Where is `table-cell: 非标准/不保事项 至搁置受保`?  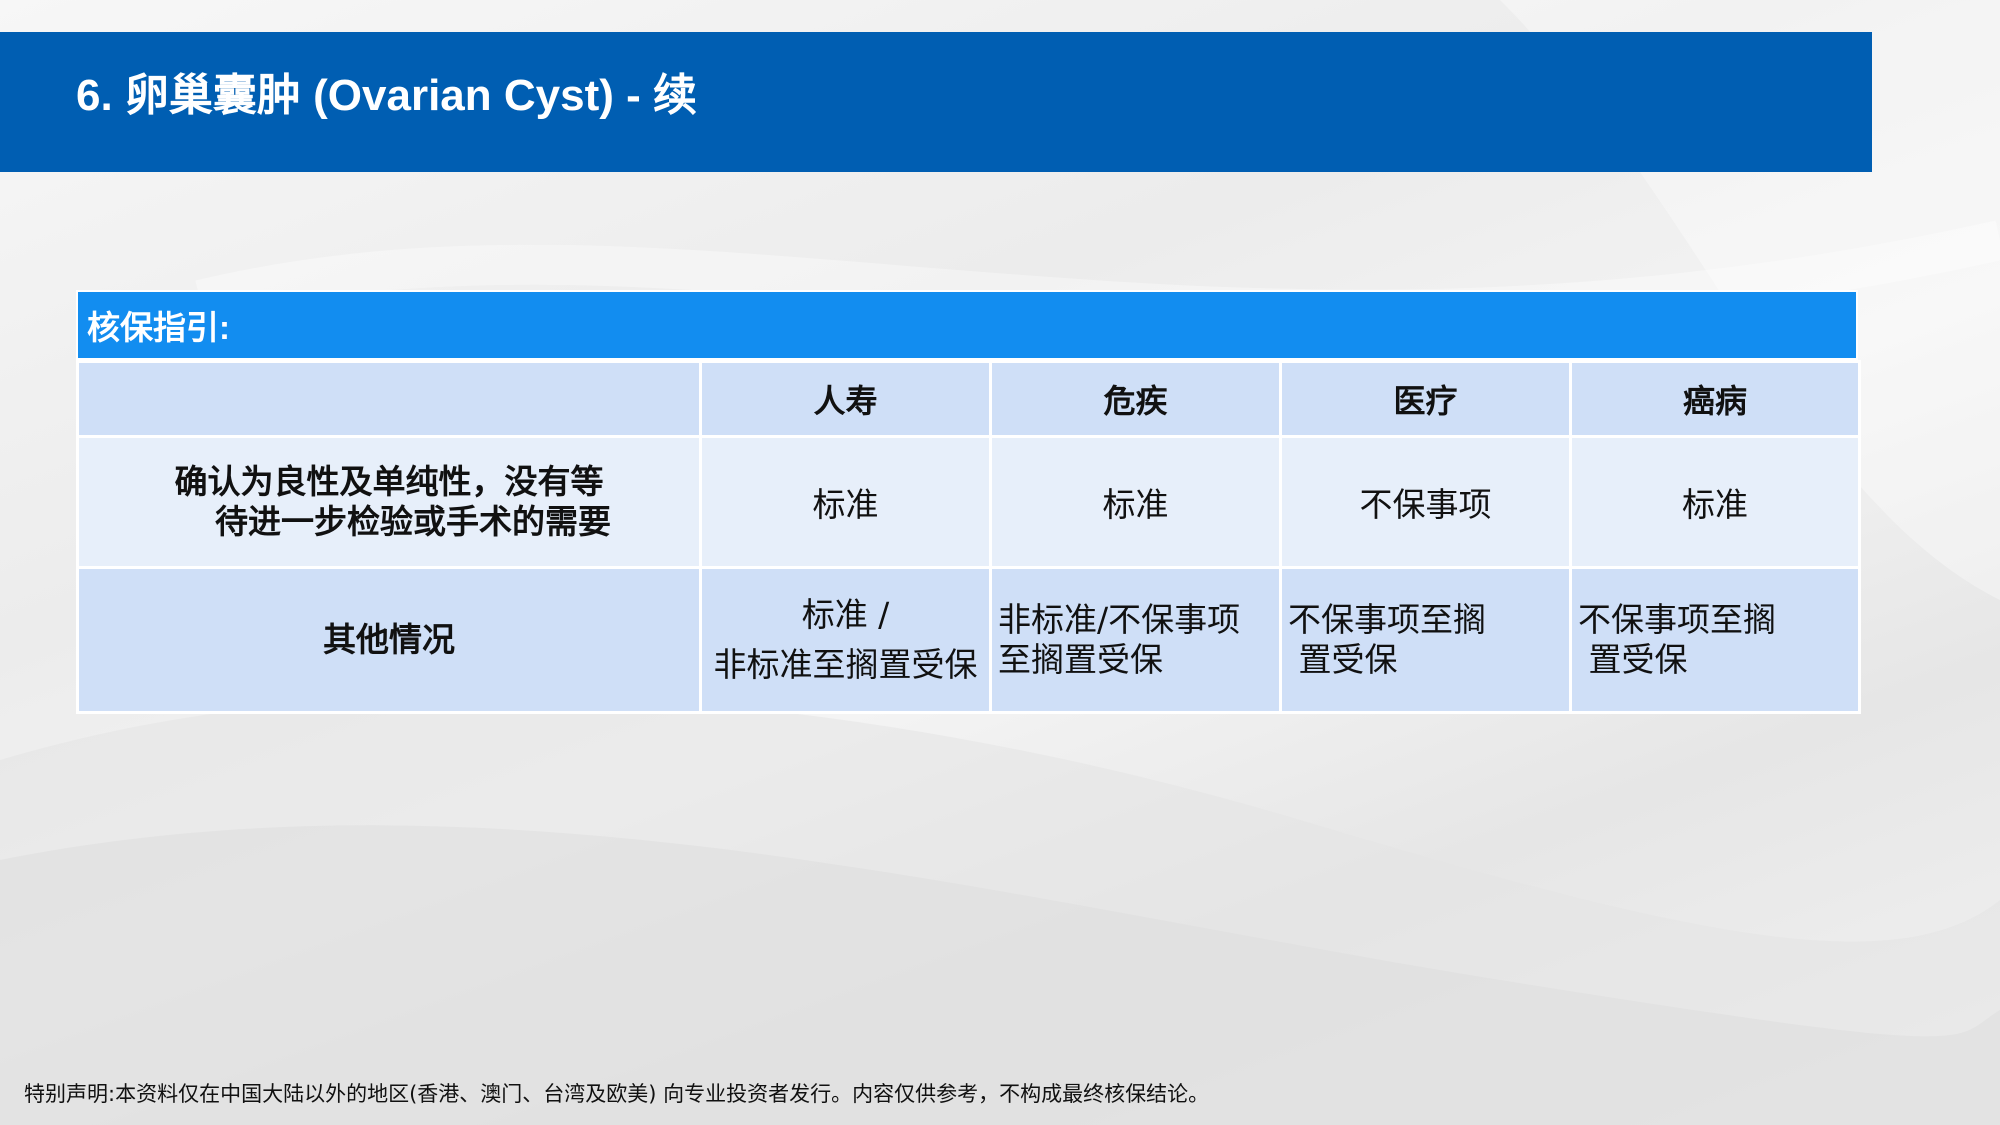
table-cell: 非标准/不保事项 至搁置受保 is located at coordinates (1135, 640).